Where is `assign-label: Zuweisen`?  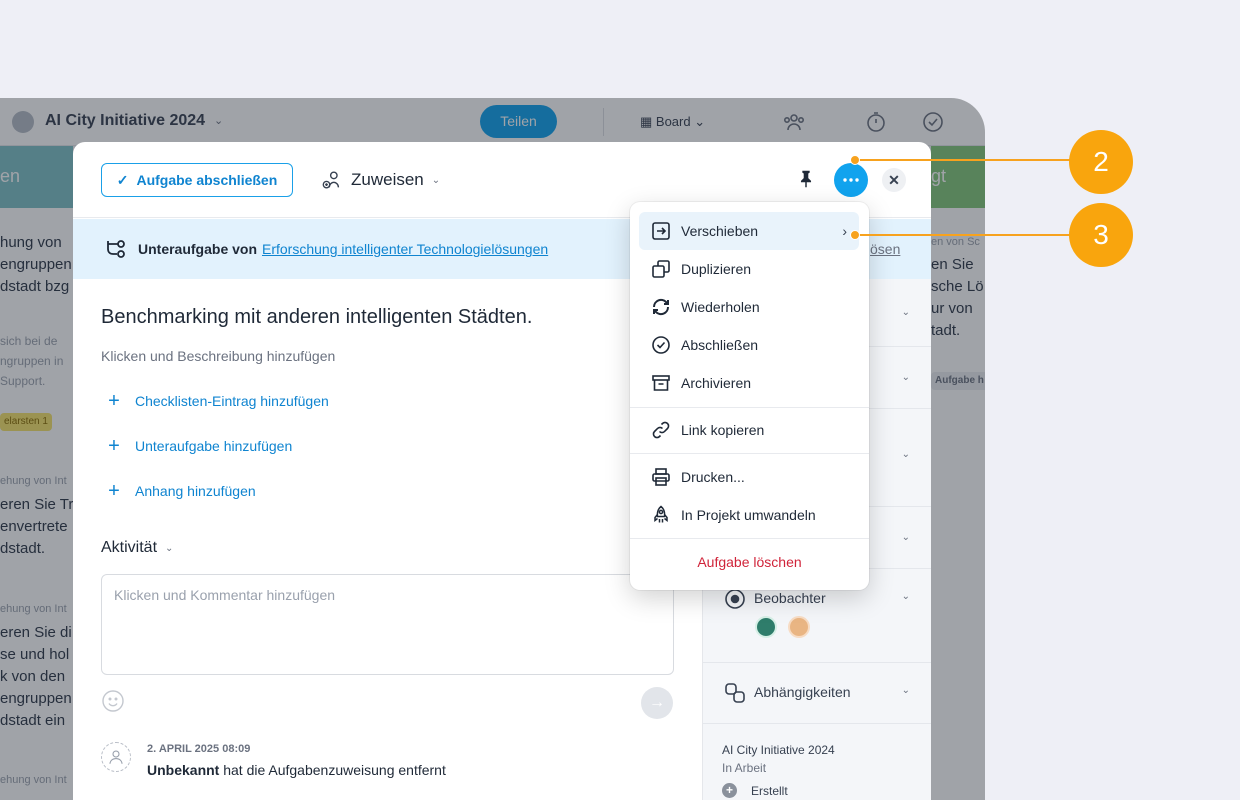 assign-label: Zuweisen is located at coordinates (387, 179).